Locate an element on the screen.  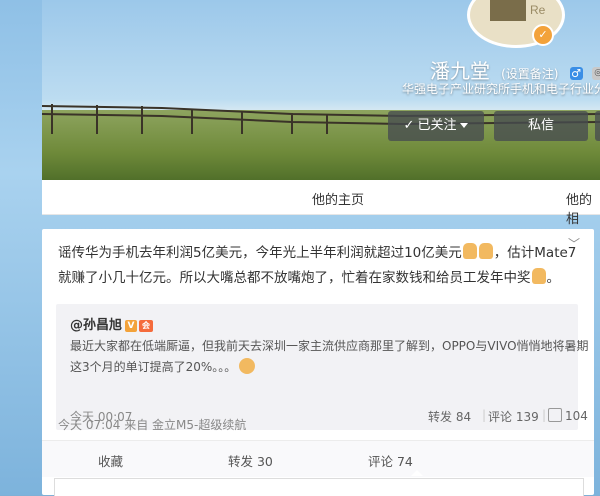
post-text-part1: 谣传华为手机去年利润5亿美元，今年光上半年利润就超过10亿美元 is located at coordinates (260, 253).